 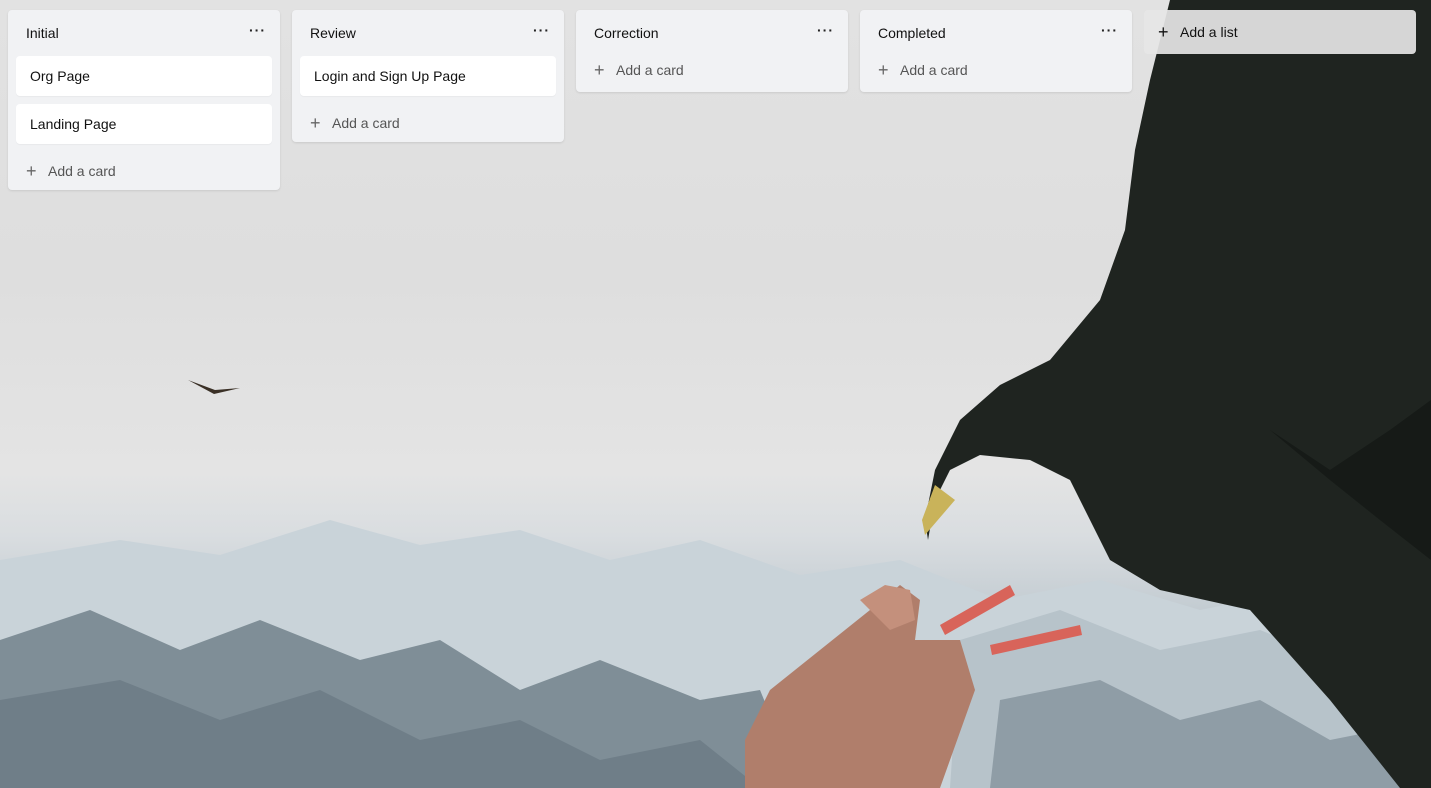 I want to click on list-title: Review, so click(x=333, y=33).